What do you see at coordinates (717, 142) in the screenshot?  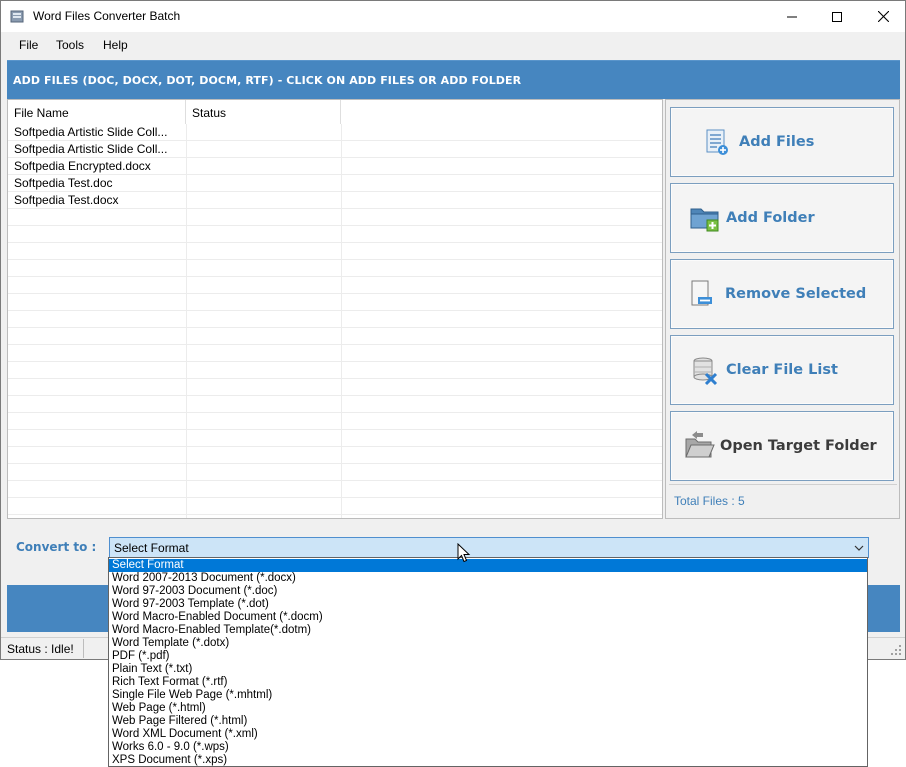 I see `add-files-icon` at bounding box center [717, 142].